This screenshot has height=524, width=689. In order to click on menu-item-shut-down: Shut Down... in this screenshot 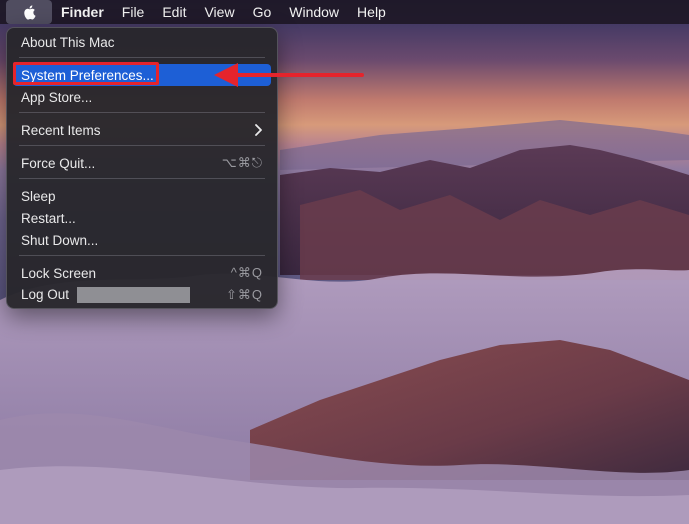, I will do `click(142, 240)`.